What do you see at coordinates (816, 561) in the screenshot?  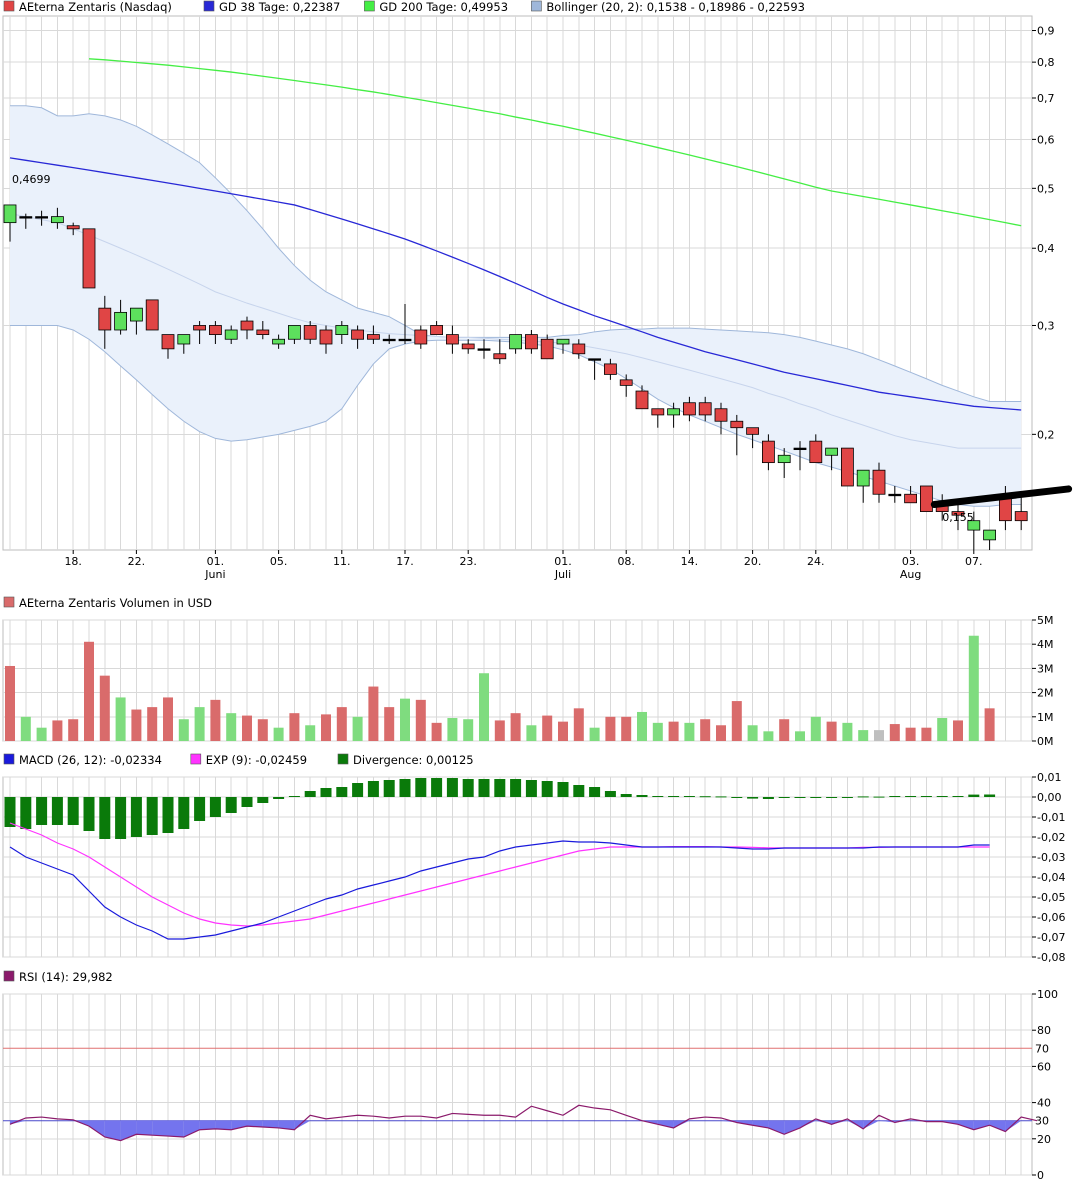 I see `x-tick-label-11: 24.` at bounding box center [816, 561].